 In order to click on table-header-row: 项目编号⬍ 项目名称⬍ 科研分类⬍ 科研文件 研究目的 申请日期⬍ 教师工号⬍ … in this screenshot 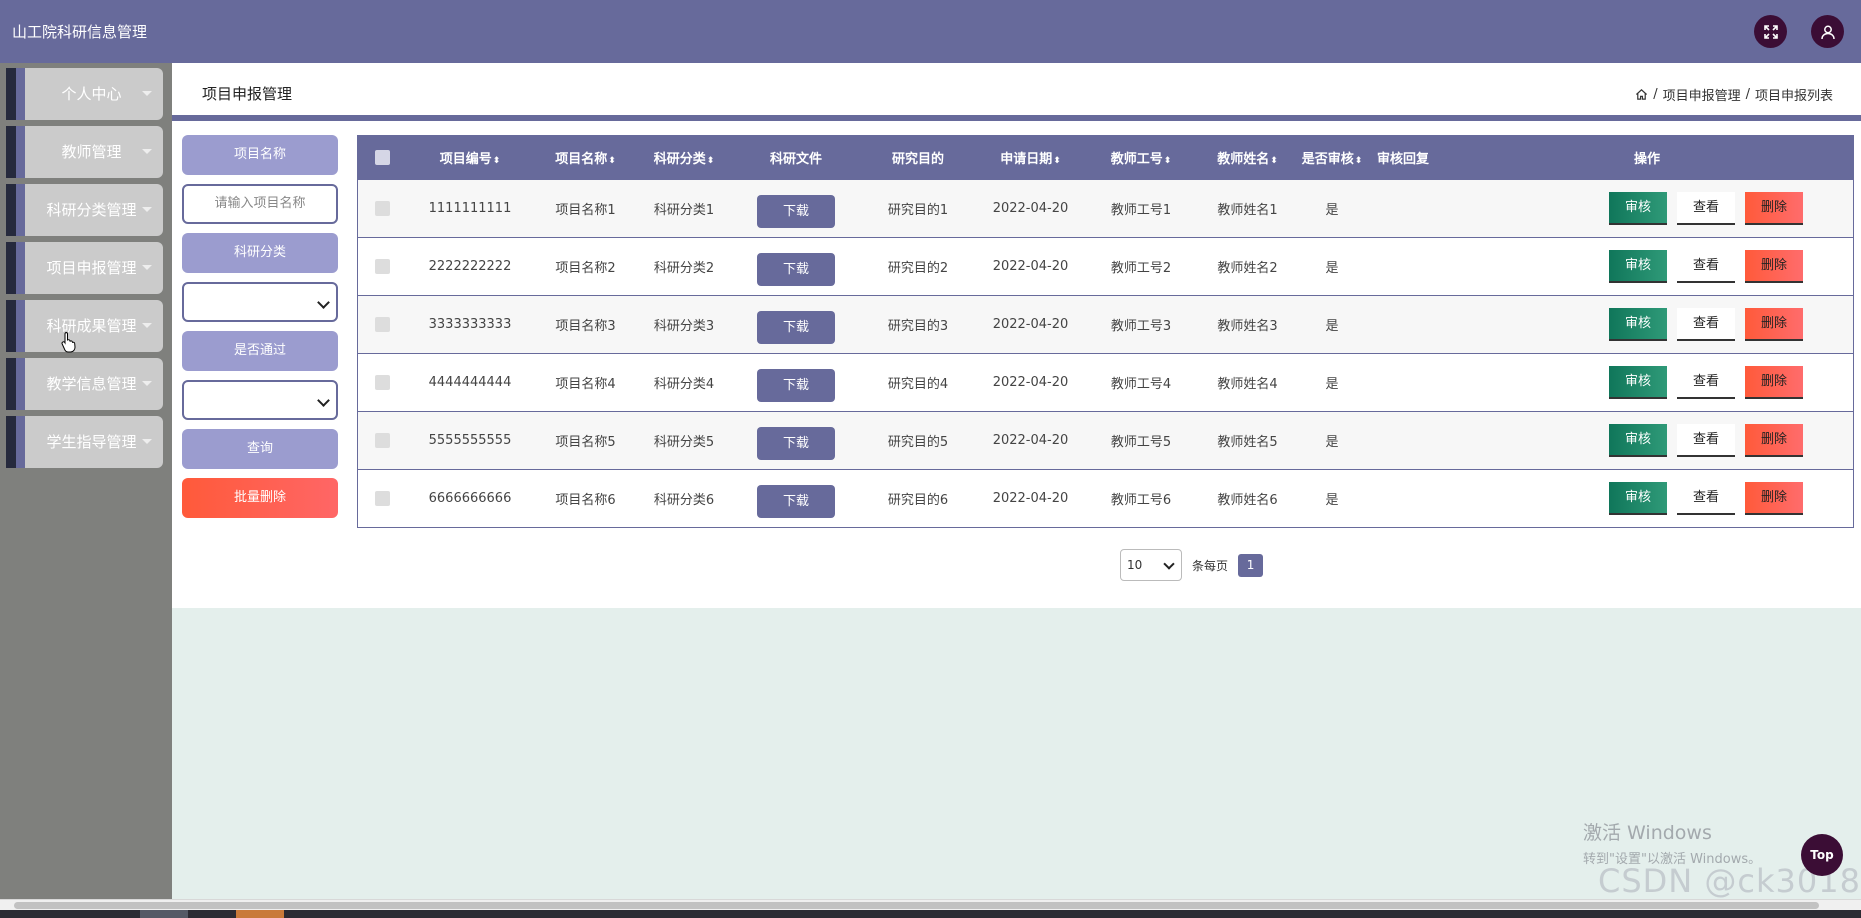, I will do `click(1105, 157)`.